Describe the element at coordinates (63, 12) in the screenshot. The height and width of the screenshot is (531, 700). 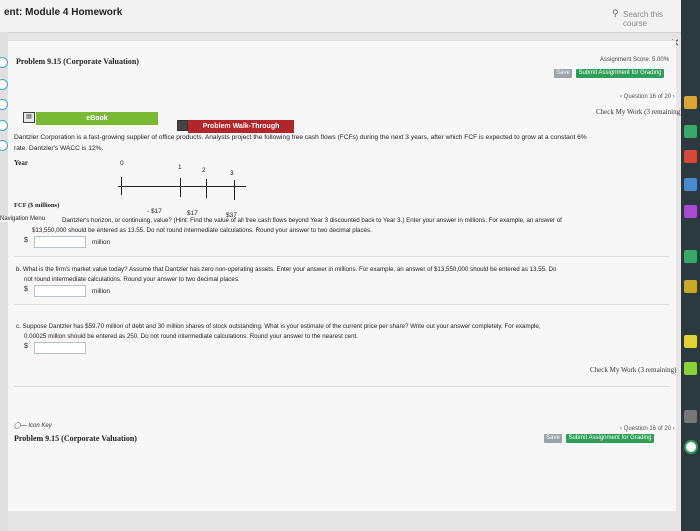
I see `page-title: ent: Module 4 Homework` at that location.